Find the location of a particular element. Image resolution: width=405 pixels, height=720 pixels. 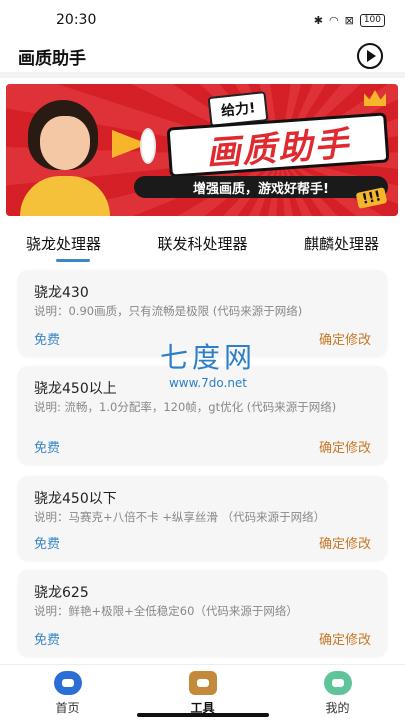

nav-home: 首页 is located at coordinates (68, 693).